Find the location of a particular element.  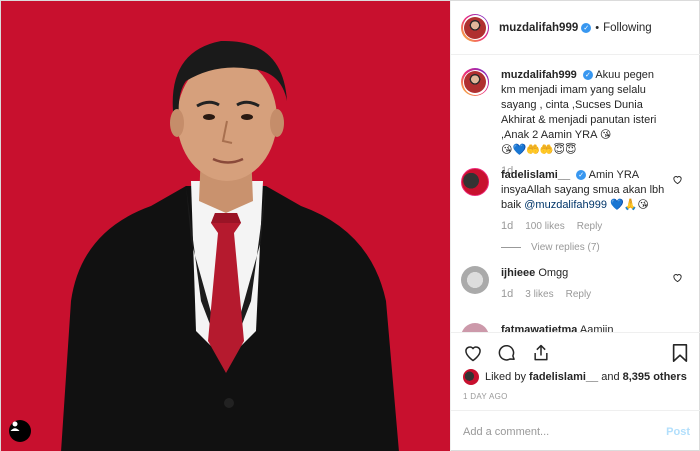

author-avatar is located at coordinates (475, 27).